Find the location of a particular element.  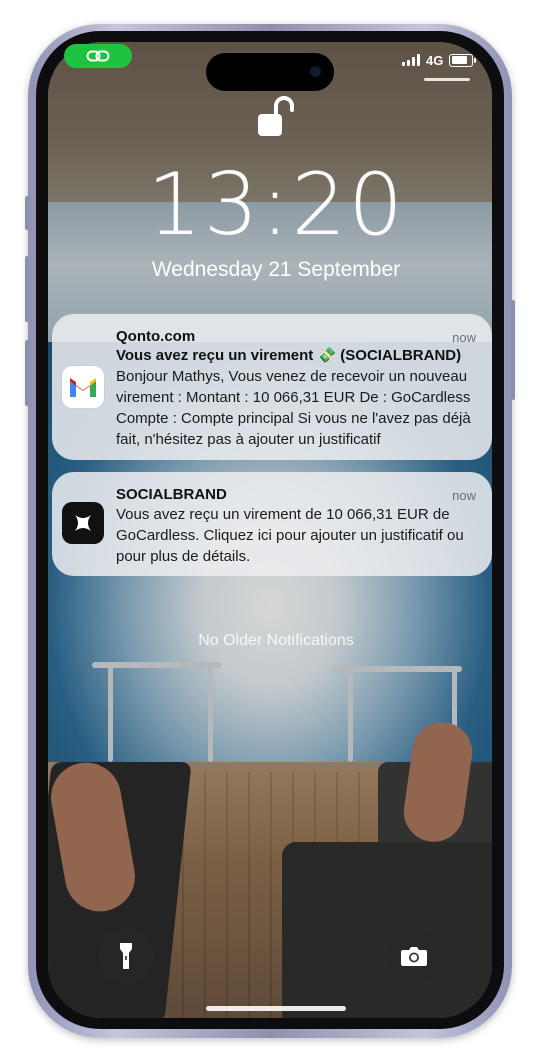

lock-screen-date: Wednesday 21 September is located at coordinates (276, 269).